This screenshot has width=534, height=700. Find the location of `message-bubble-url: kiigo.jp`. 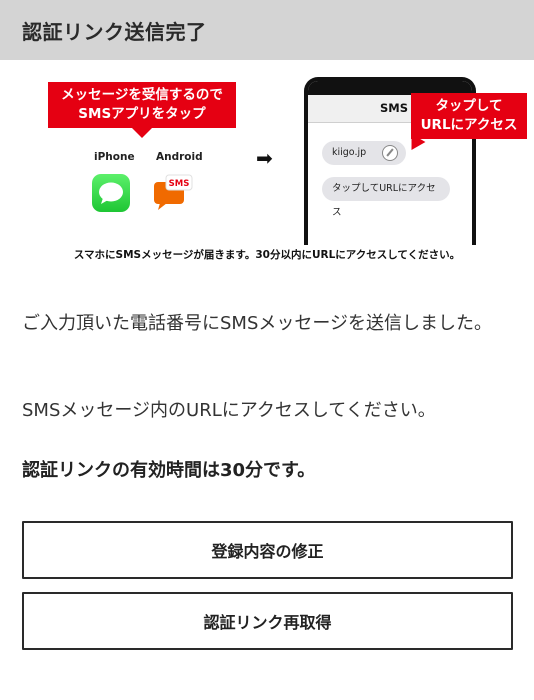

message-bubble-url: kiigo.jp is located at coordinates (364, 153).